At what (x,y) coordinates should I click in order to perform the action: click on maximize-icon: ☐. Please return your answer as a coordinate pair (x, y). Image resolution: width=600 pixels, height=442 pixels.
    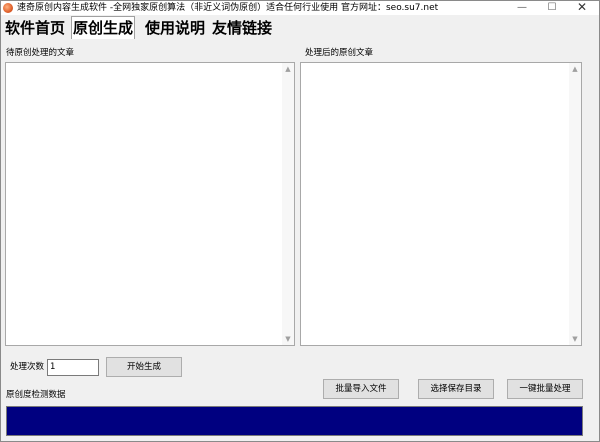
    Looking at the image, I should click on (552, 8).